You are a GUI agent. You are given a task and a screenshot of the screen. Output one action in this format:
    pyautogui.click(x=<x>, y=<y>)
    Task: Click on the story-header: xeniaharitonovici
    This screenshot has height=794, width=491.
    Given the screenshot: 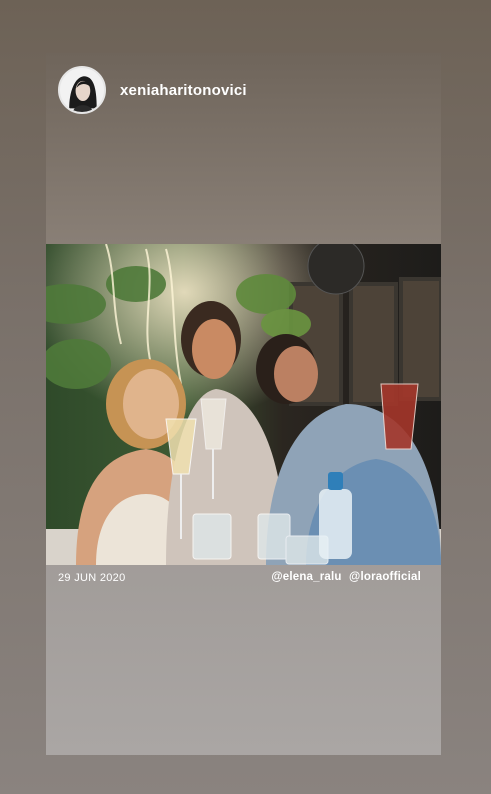 What is the action you would take?
    pyautogui.click(x=152, y=90)
    